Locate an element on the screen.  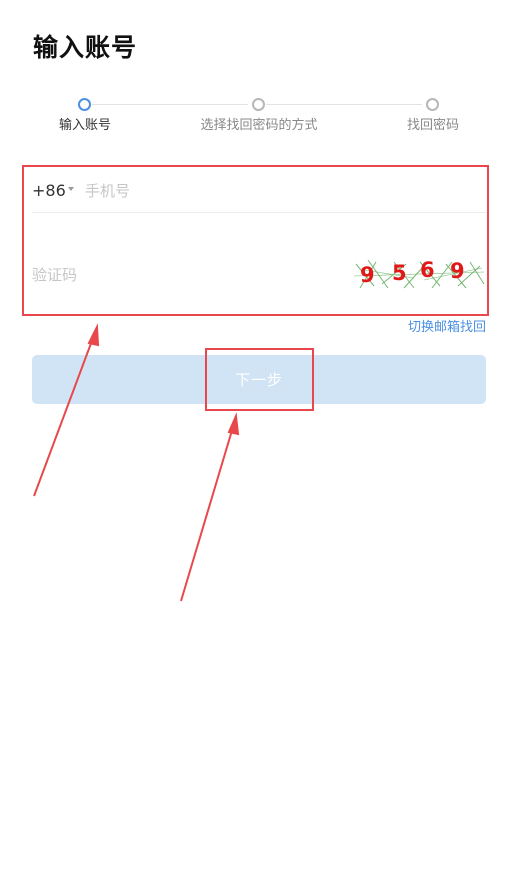
annotation-arrows is located at coordinates (136, 462).